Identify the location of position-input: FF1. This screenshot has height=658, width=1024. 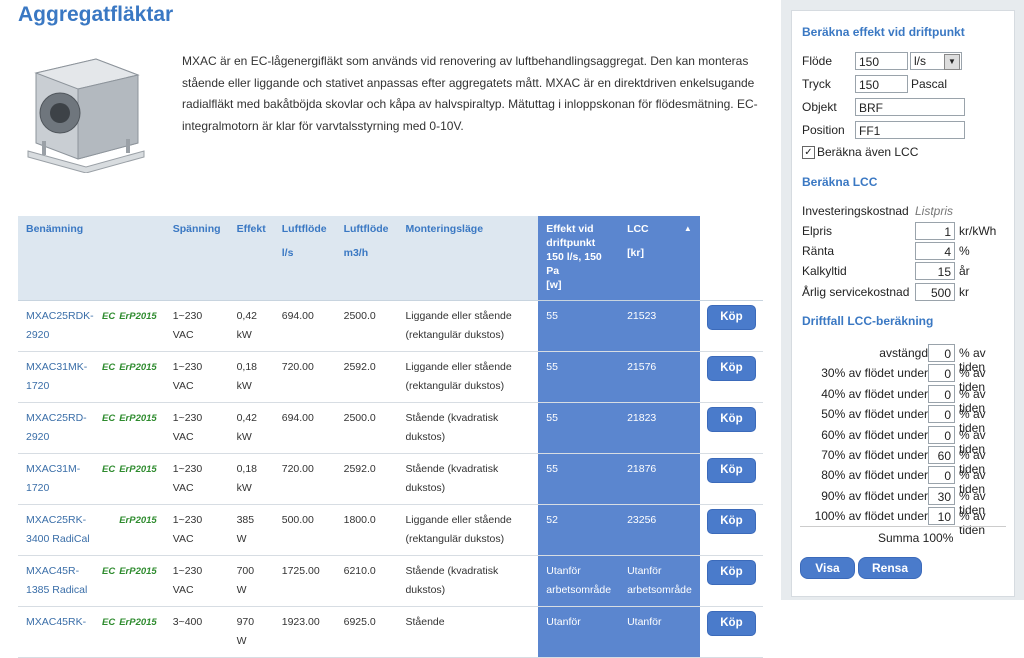
(910, 130).